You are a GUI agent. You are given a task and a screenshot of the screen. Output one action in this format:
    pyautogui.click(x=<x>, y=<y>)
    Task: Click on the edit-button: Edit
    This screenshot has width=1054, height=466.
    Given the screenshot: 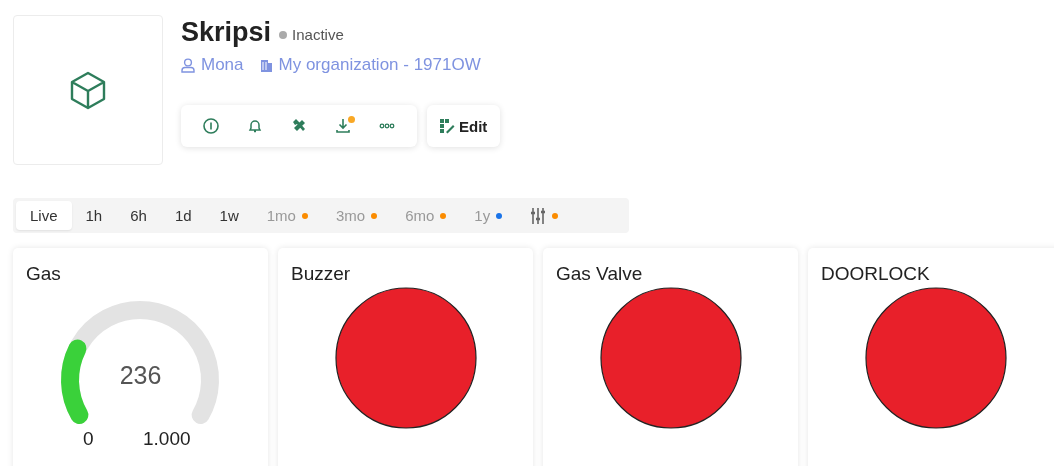 What is the action you would take?
    pyautogui.click(x=464, y=126)
    